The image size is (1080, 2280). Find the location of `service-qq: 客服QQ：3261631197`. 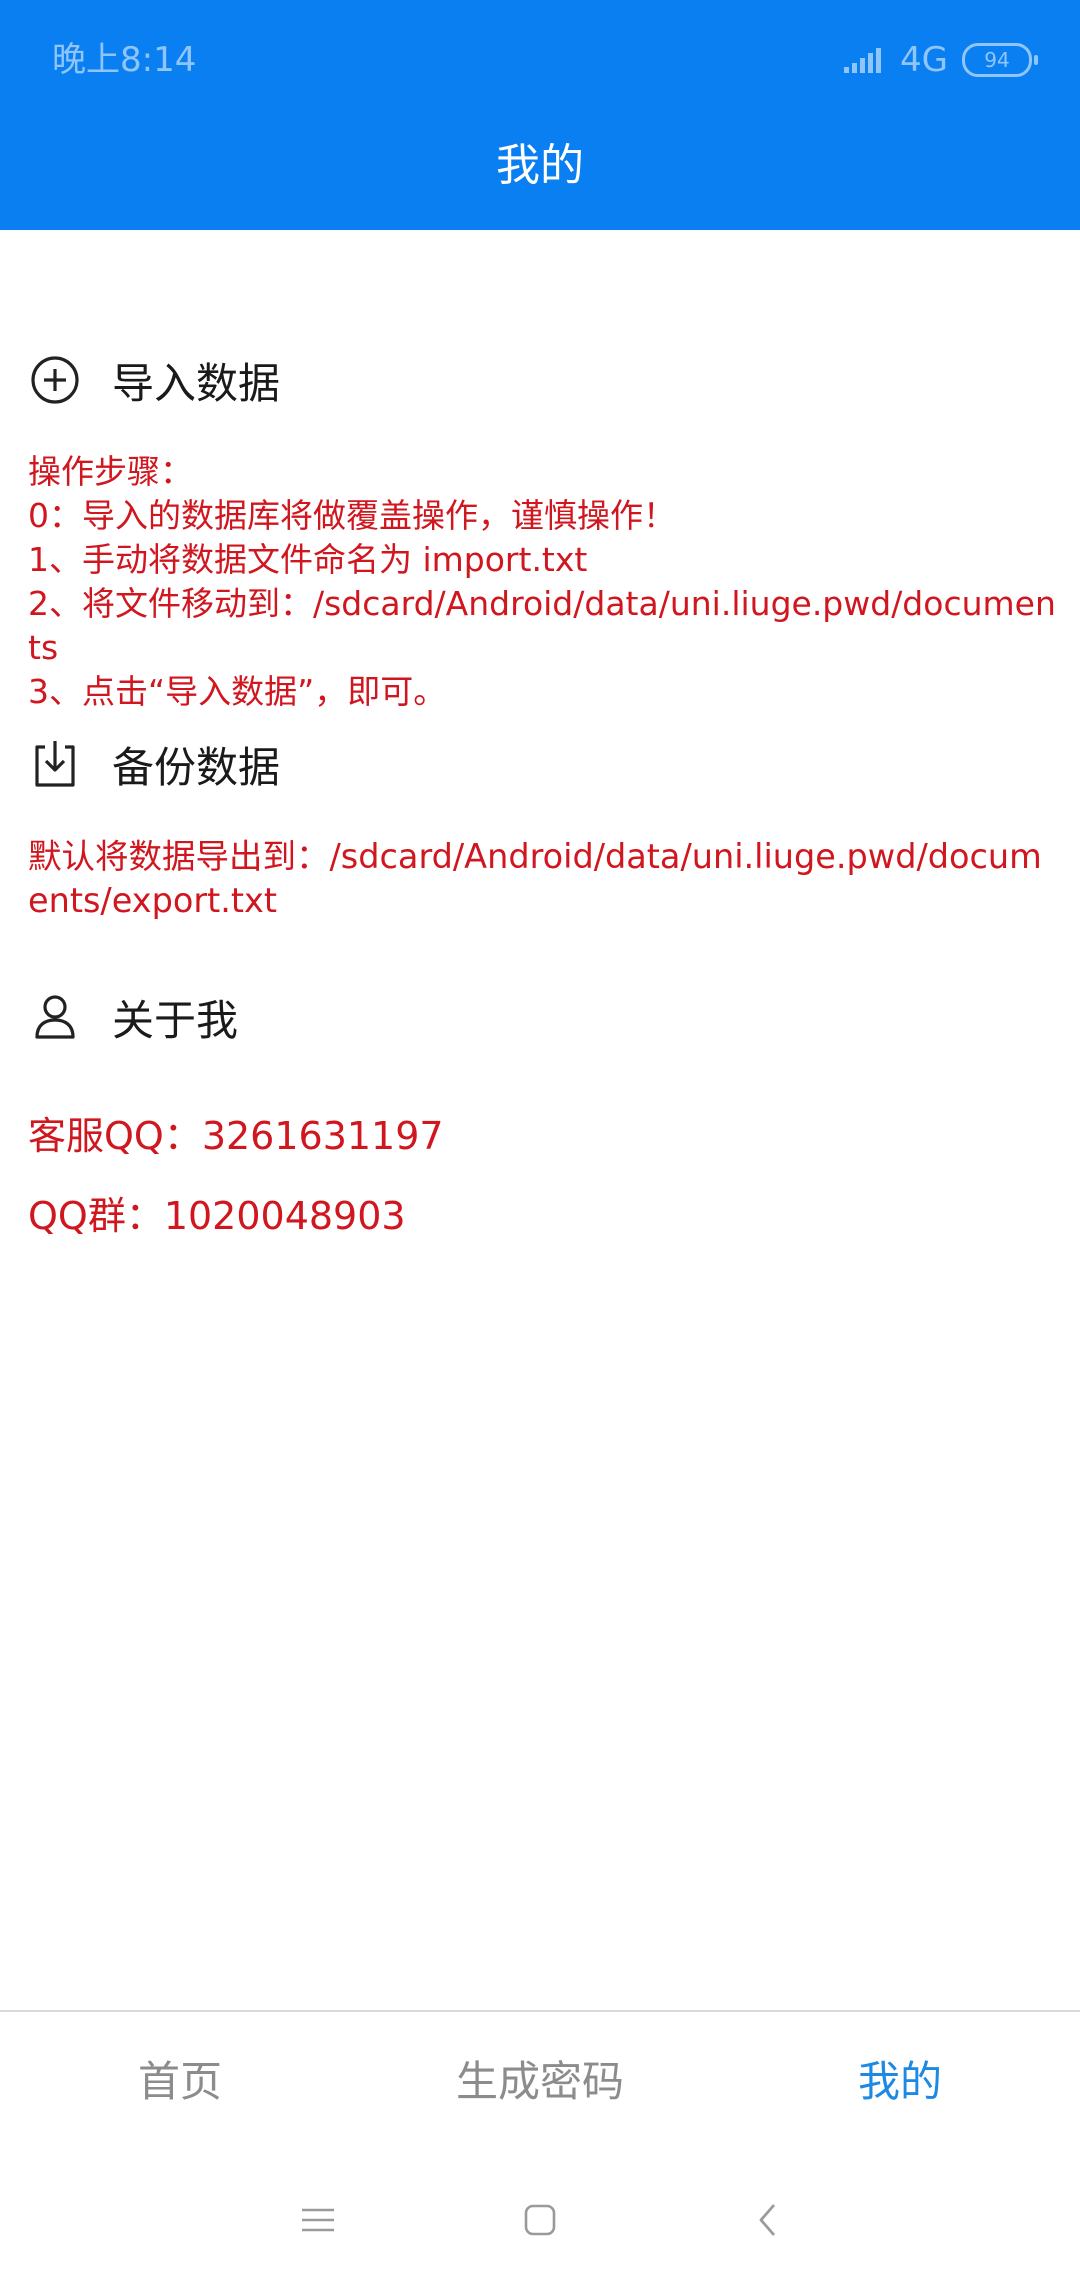

service-qq: 客服QQ：3261631197 is located at coordinates (236, 1136).